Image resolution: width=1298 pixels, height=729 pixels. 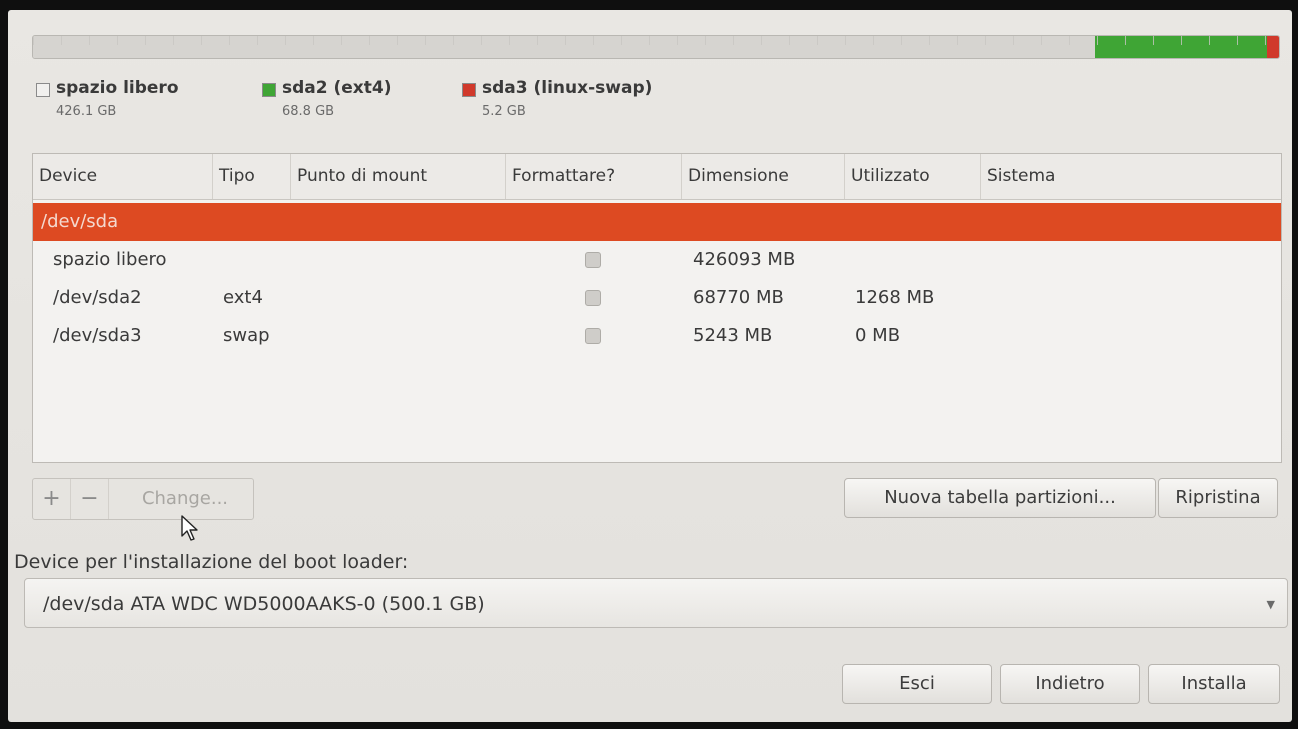 What do you see at coordinates (97, 335) in the screenshot?
I see `cell-device: /dev/sda3` at bounding box center [97, 335].